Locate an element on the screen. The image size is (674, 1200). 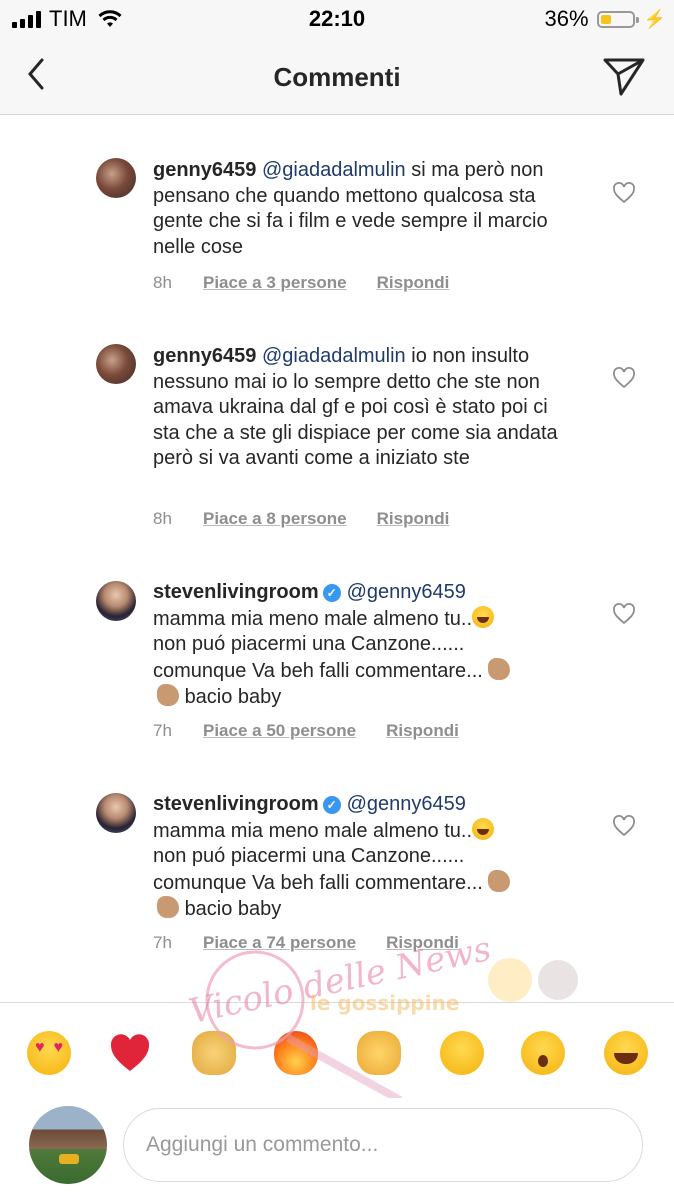
raised-hands-icon is located at coordinates (214, 1053).